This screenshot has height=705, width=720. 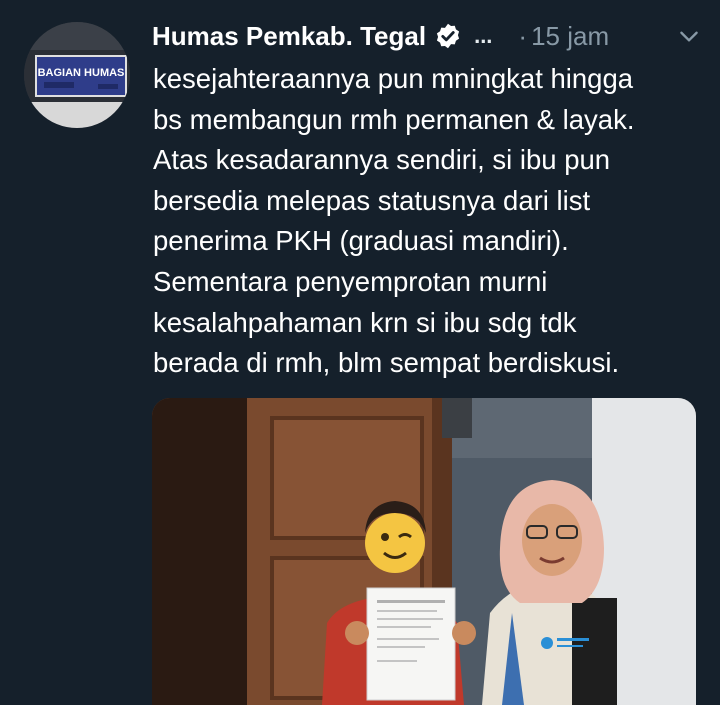 I want to click on verified-badge-icon, so click(x=448, y=36).